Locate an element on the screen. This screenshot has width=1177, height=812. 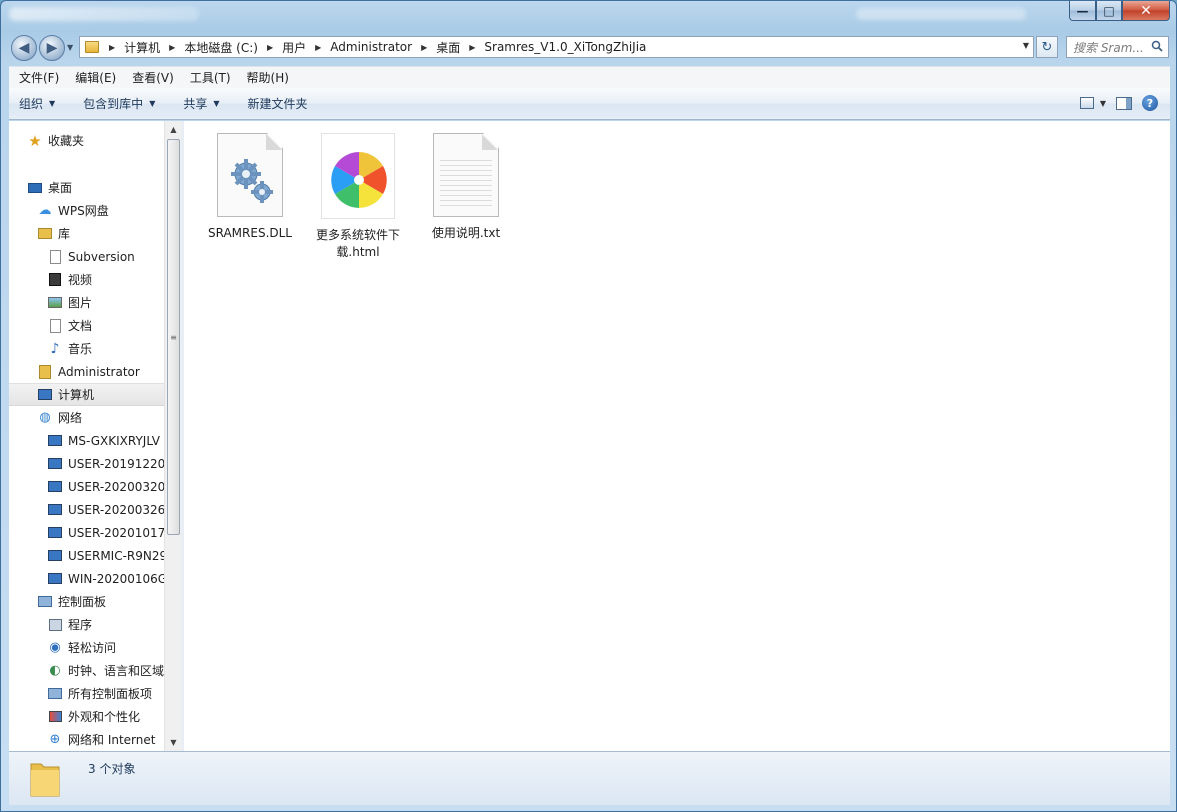
nav-item: ◍ 网络 is located at coordinates (86, 417).